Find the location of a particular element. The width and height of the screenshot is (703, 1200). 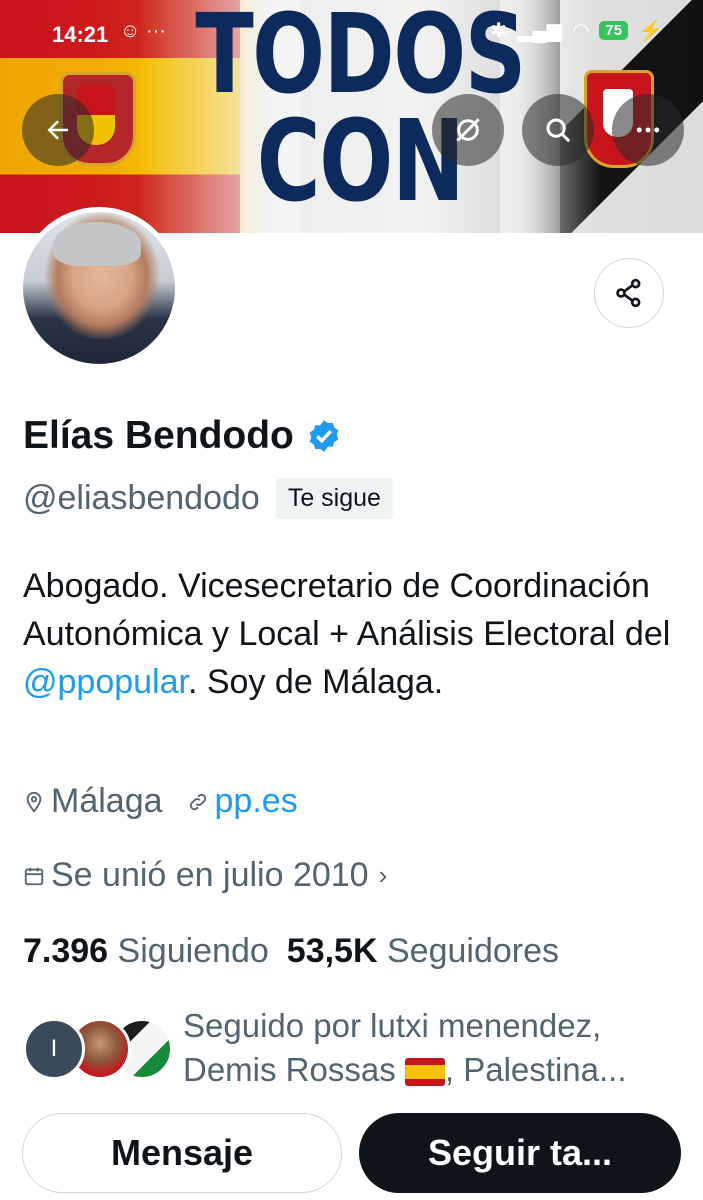

profile-name-text: Elías Bendodo is located at coordinates (158, 435).